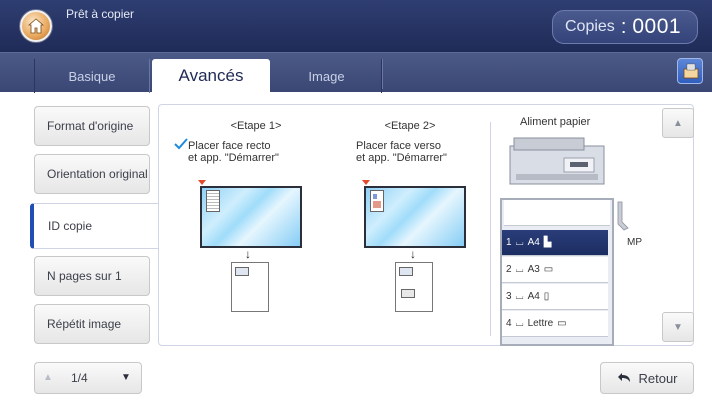 The height and width of the screenshot is (408, 712). What do you see at coordinates (327, 76) in the screenshot?
I see `tab-image: Image` at bounding box center [327, 76].